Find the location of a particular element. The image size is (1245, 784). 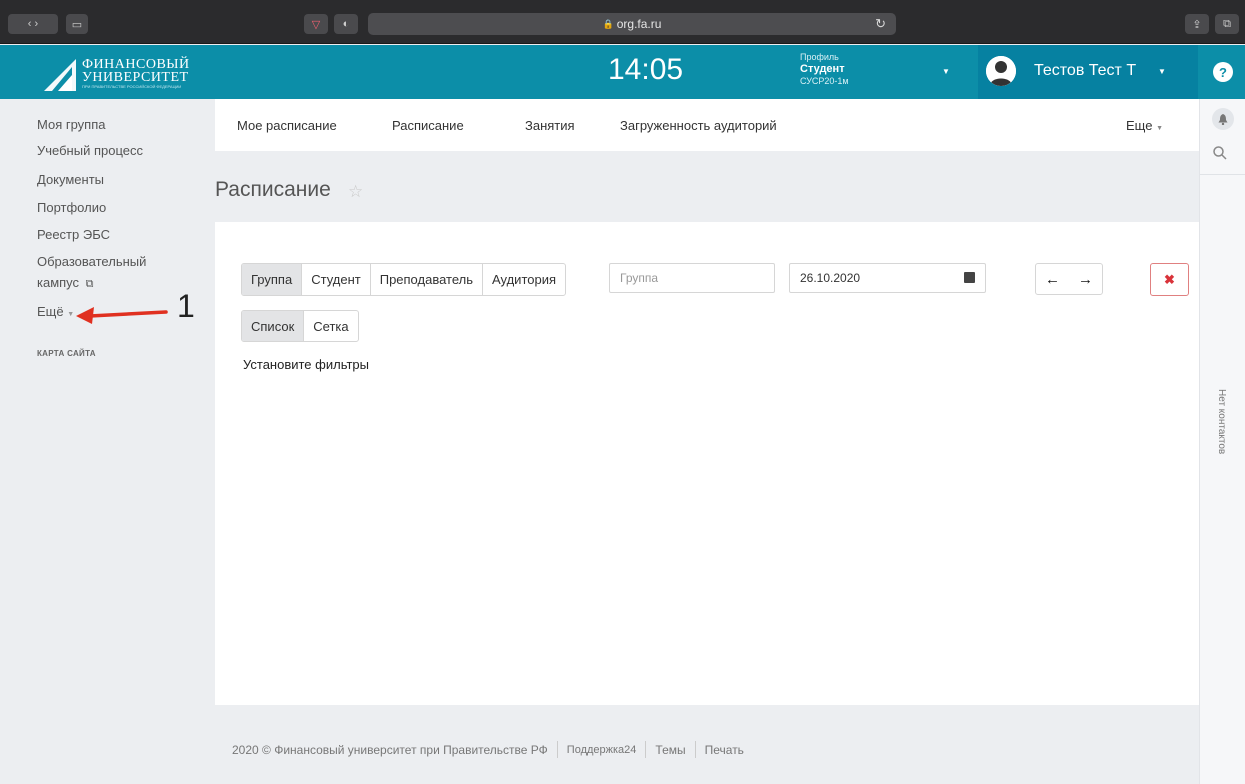

help-icon: ? is located at coordinates (1223, 72).